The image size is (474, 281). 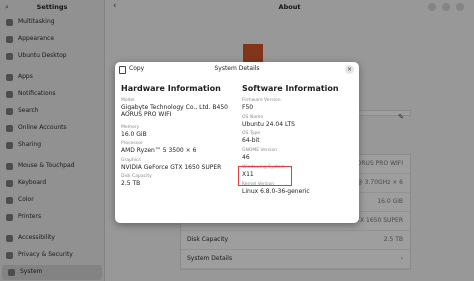 I want to click on windowing-system-highlight-box, so click(x=265, y=176).